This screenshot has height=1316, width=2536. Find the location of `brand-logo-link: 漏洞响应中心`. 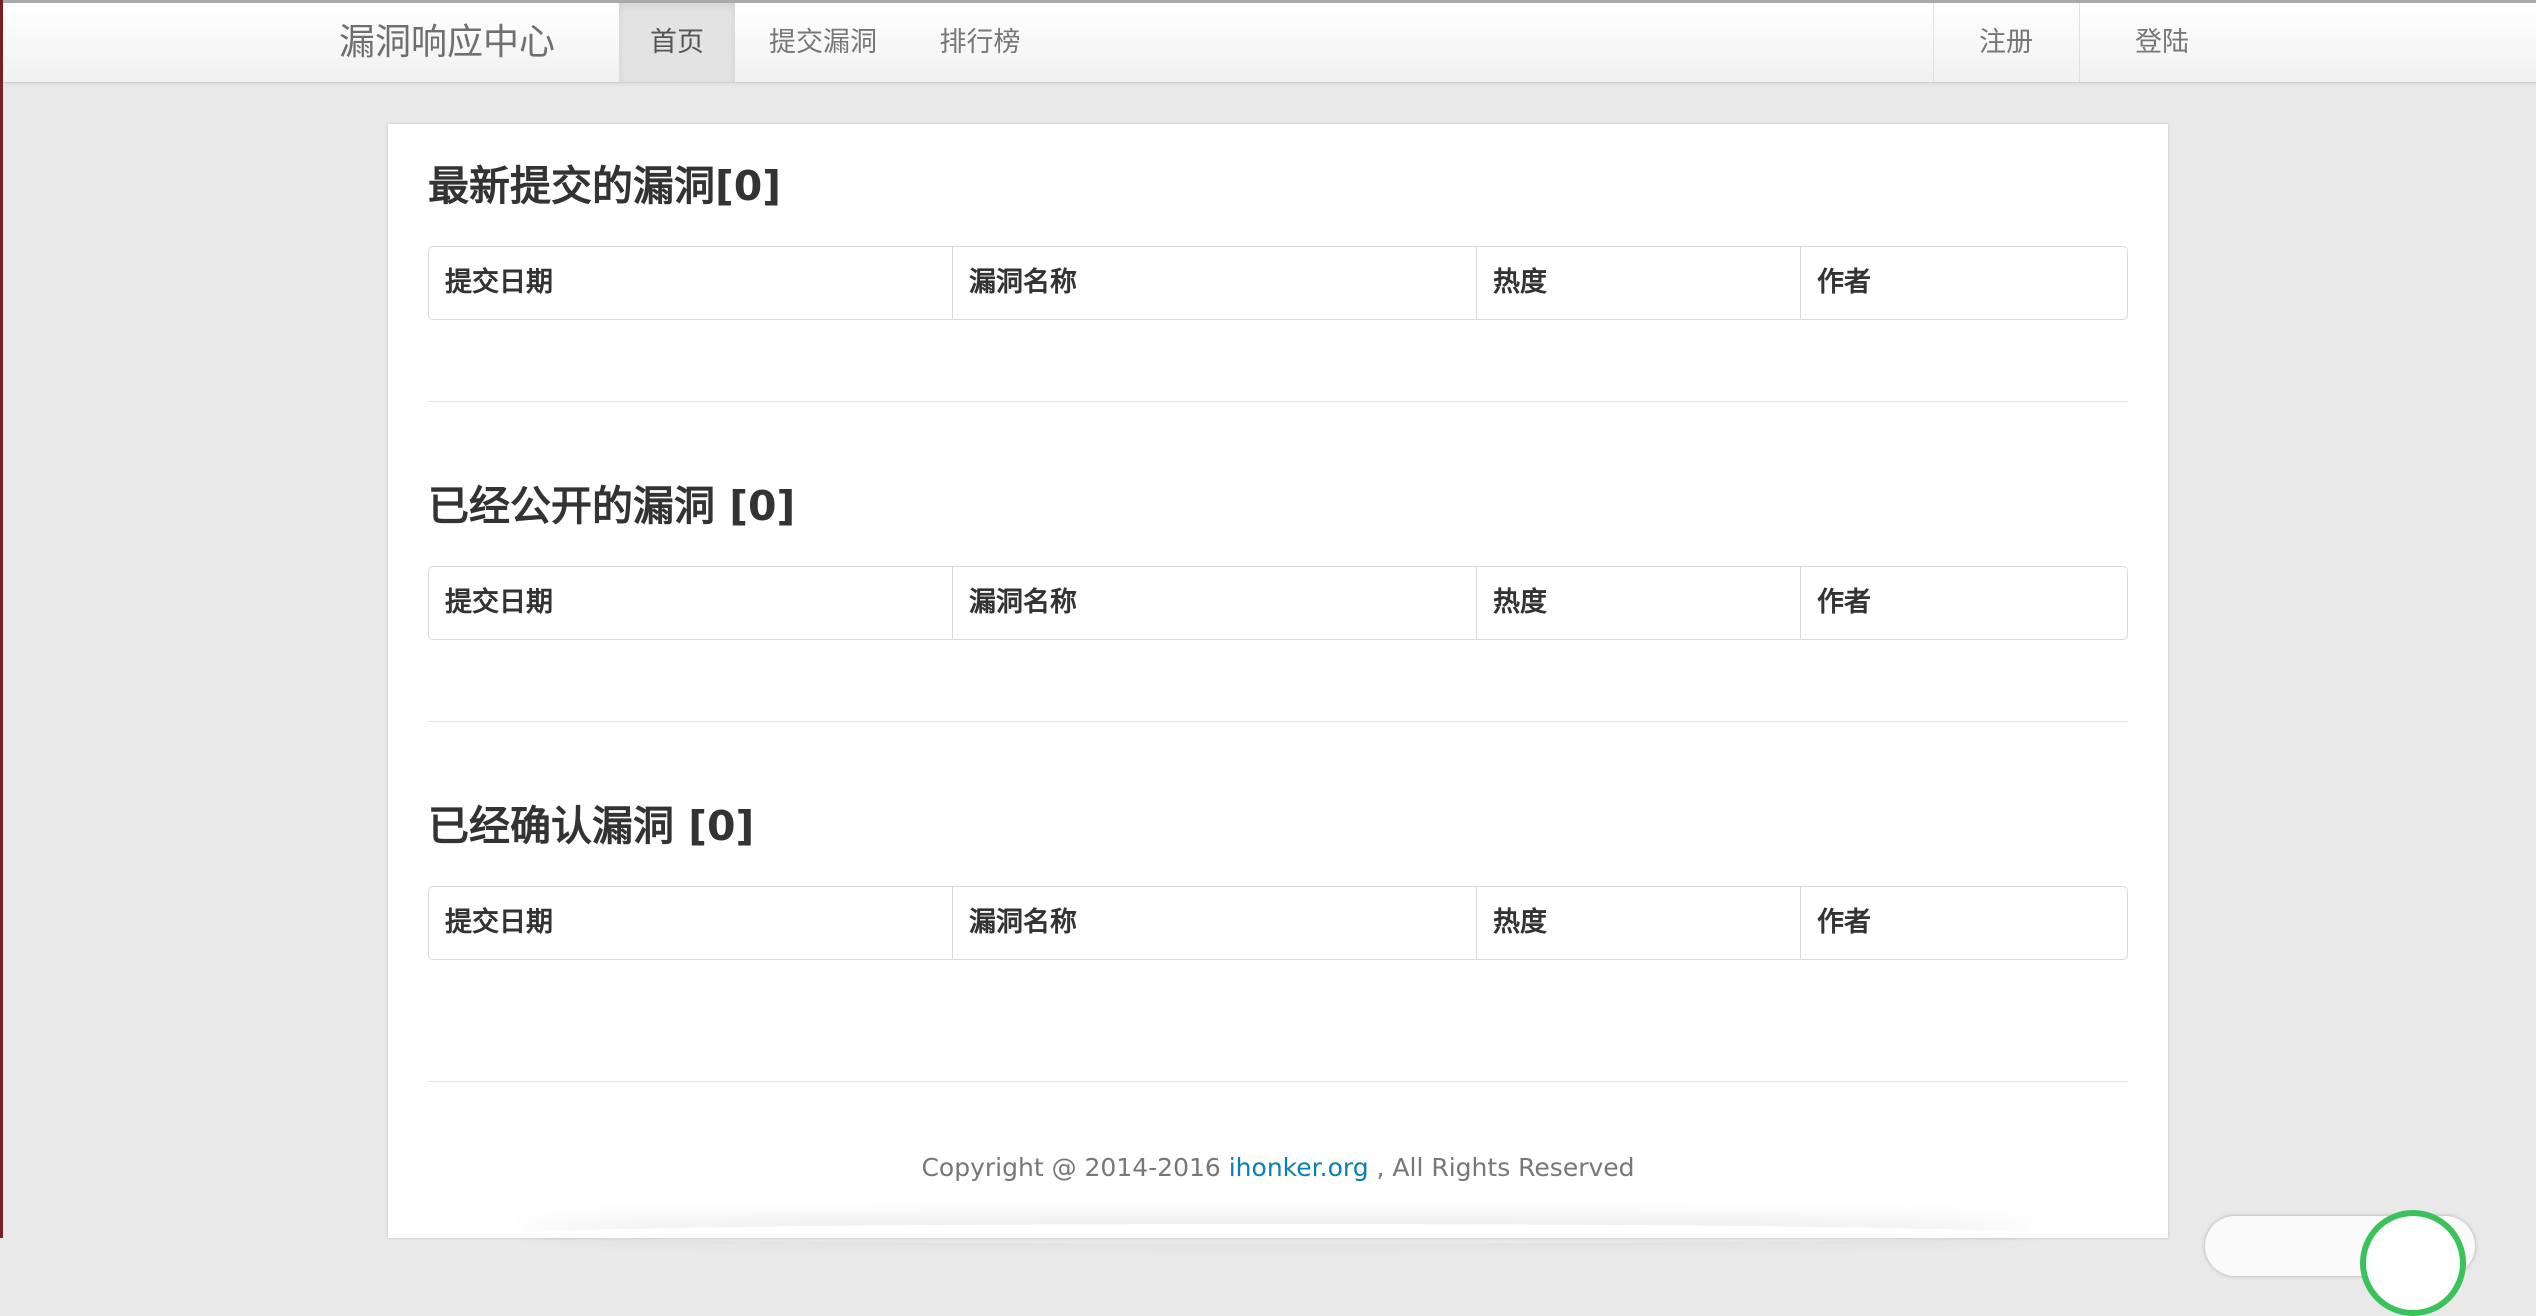

brand-logo-link: 漏洞响应中心 is located at coordinates (447, 42).